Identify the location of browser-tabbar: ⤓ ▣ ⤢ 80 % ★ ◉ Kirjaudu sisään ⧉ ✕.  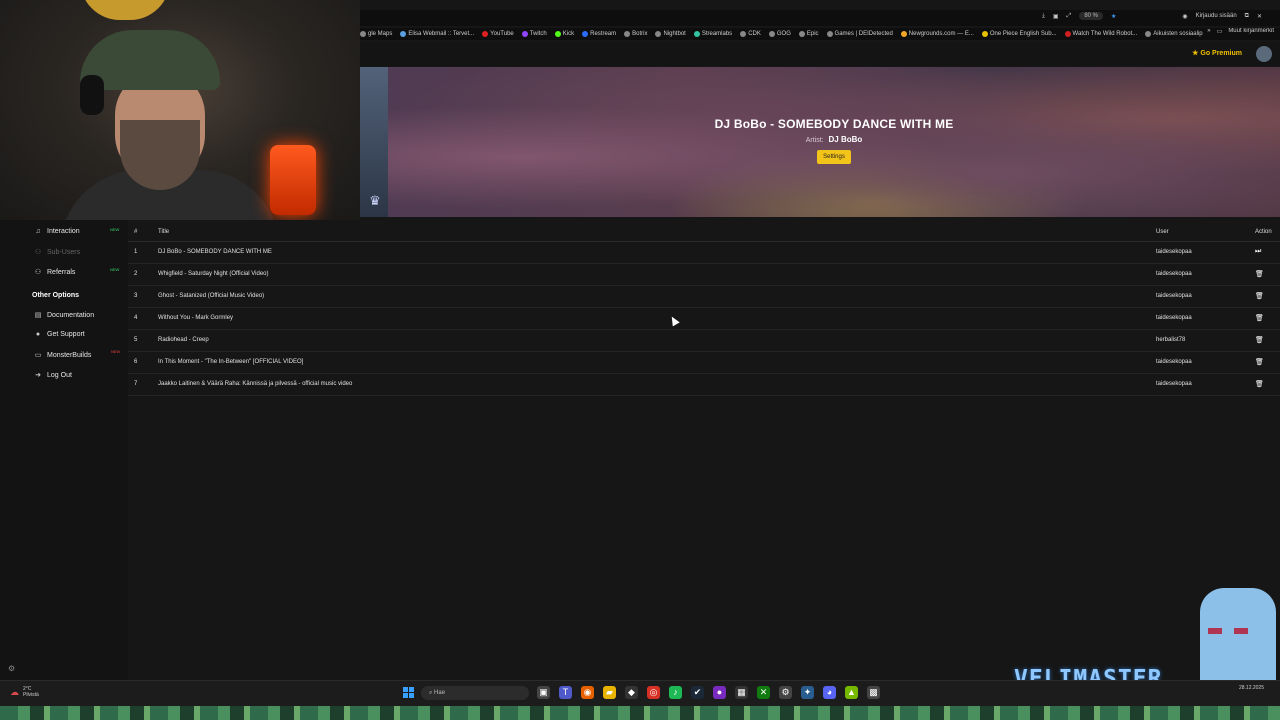
(820, 18).